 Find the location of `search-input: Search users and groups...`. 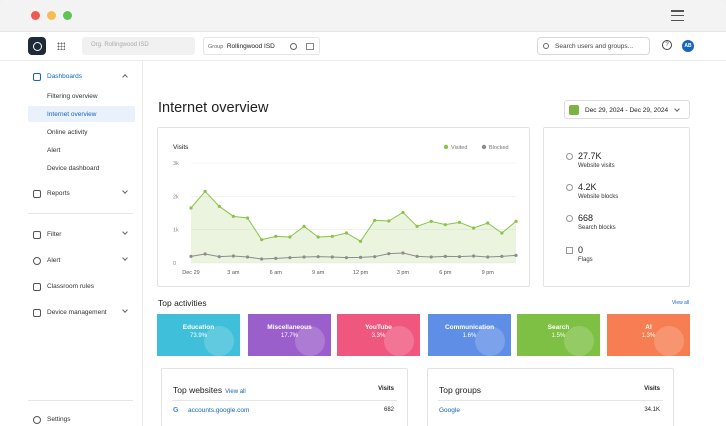

search-input: Search users and groups... is located at coordinates (593, 46).